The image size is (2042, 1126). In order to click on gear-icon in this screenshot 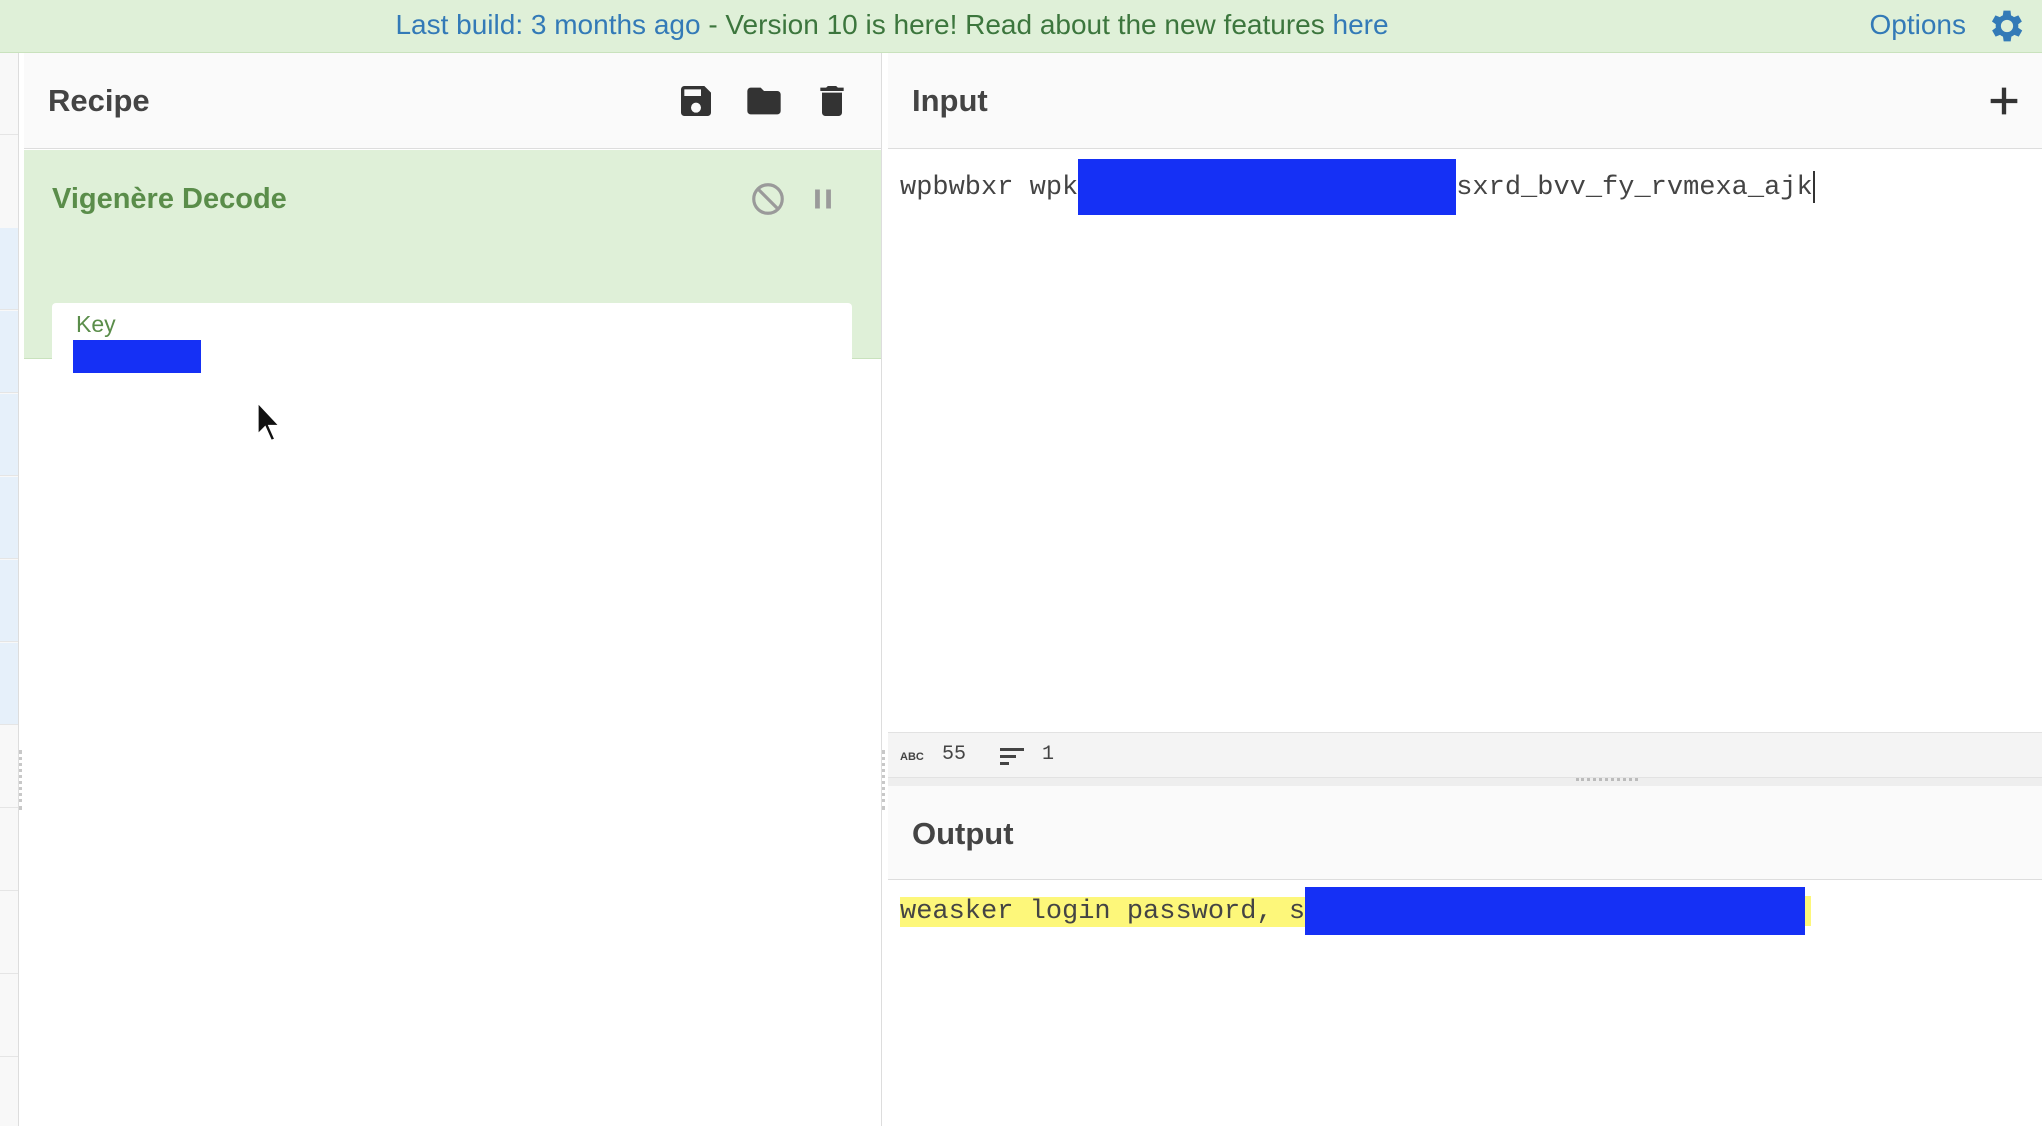, I will do `click(2007, 26)`.